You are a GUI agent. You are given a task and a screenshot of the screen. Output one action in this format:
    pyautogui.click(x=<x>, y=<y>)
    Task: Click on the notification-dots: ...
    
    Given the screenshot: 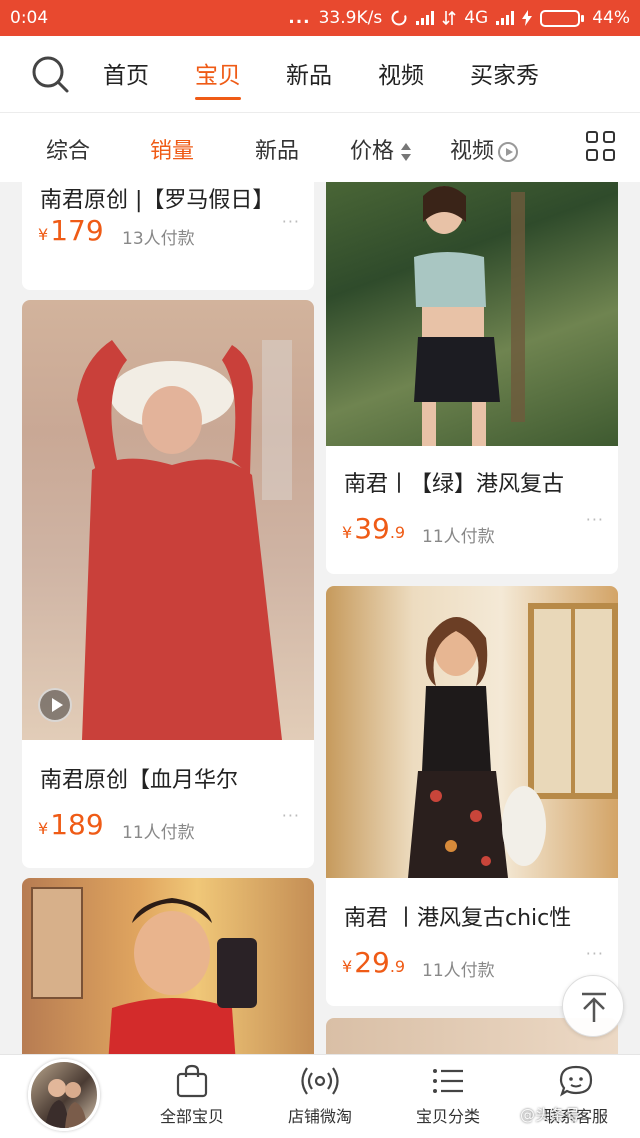 What is the action you would take?
    pyautogui.click(x=299, y=18)
    